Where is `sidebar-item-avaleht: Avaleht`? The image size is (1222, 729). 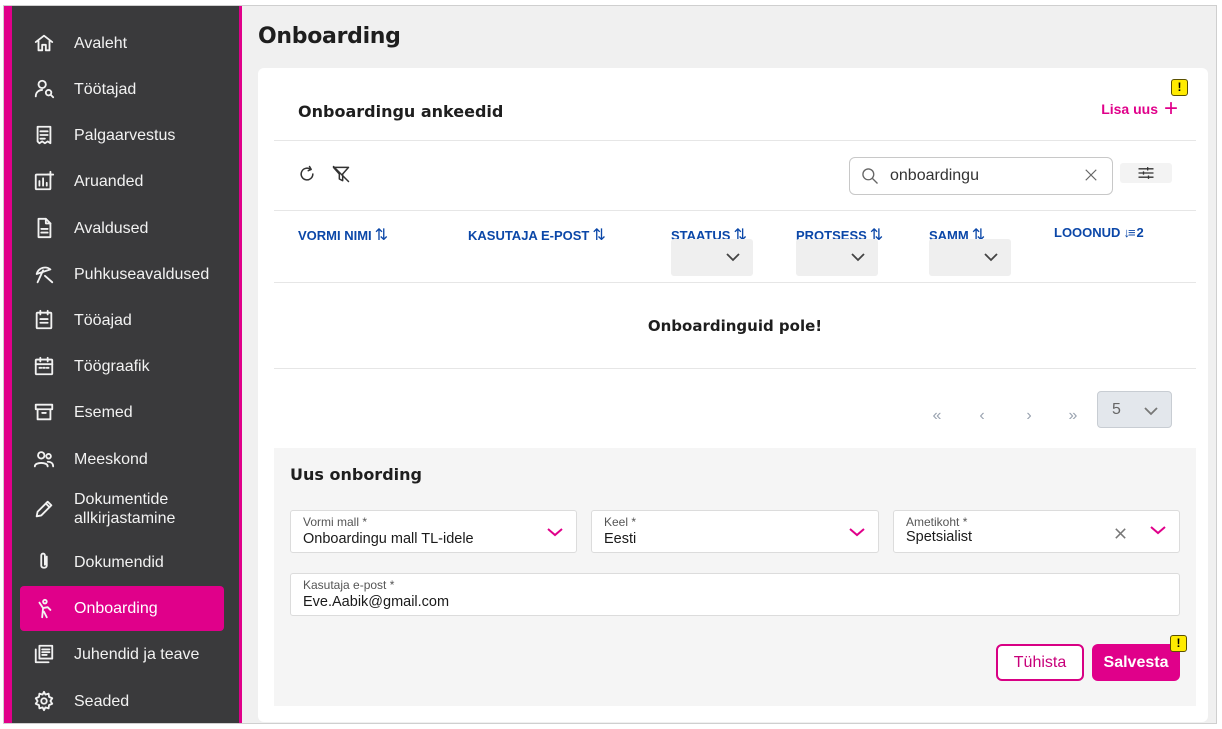 sidebar-item-avaleht: Avaleht is located at coordinates (122, 43).